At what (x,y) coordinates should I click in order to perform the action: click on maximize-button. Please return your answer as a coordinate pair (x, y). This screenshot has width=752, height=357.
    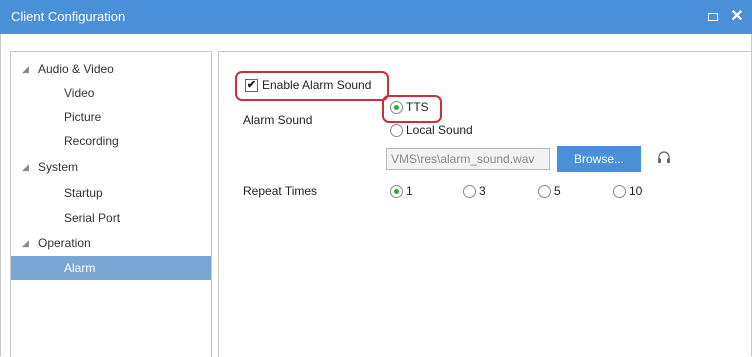
    Looking at the image, I should click on (713, 17).